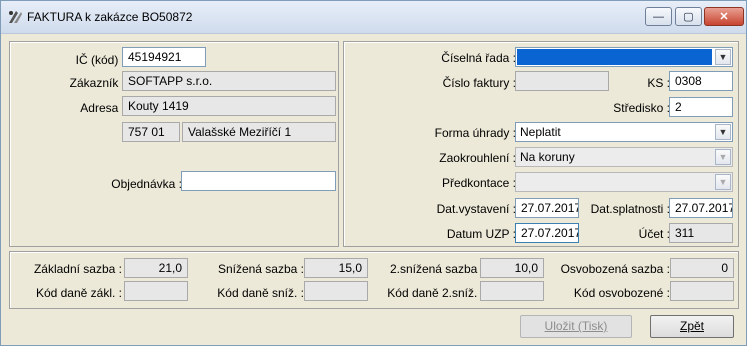 The image size is (747, 346). Describe the element at coordinates (614, 57) in the screenshot. I see `series-selection` at that location.